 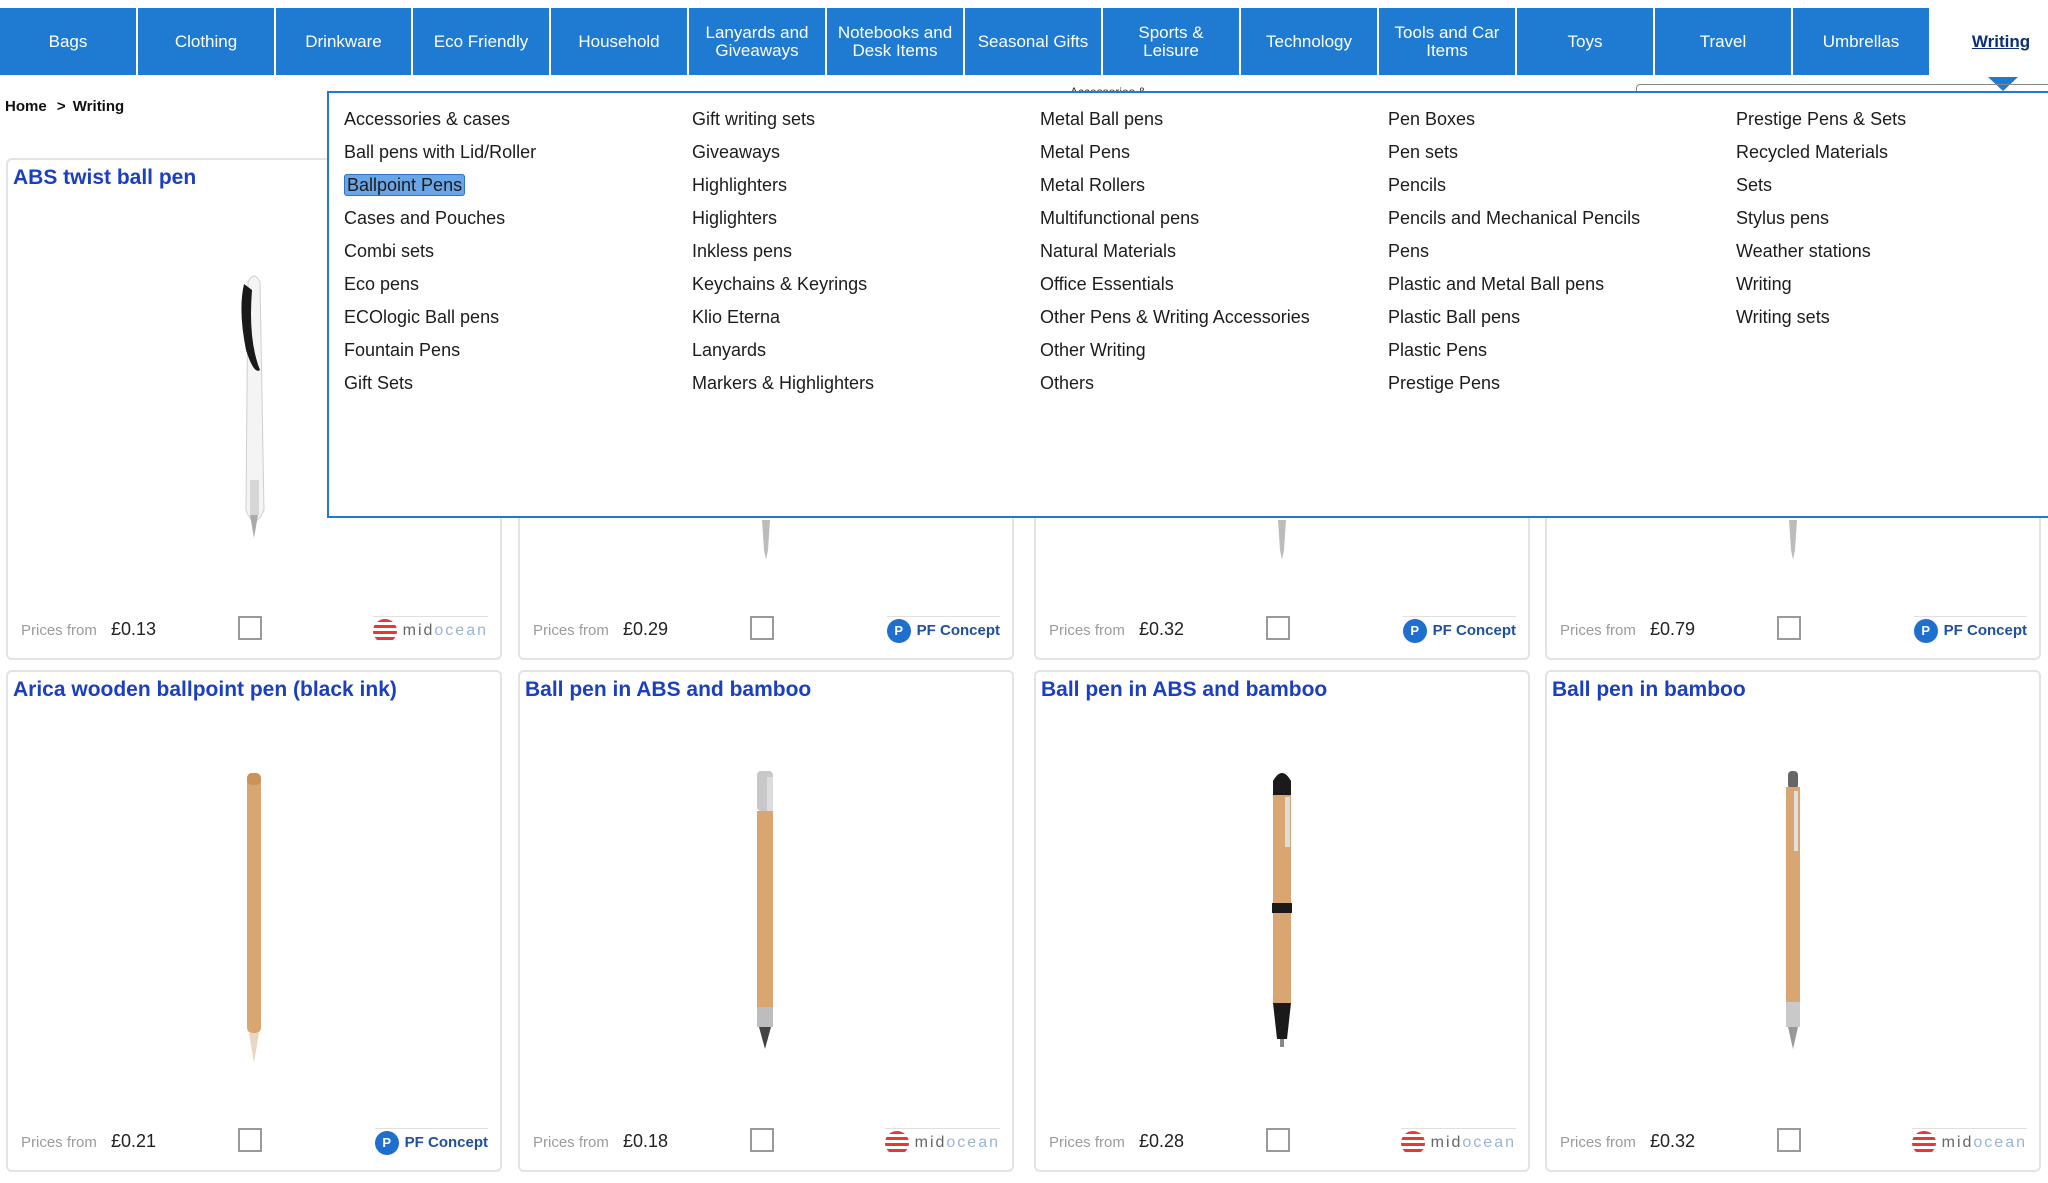 I want to click on menu-item: Other Writing, so click(x=1175, y=350).